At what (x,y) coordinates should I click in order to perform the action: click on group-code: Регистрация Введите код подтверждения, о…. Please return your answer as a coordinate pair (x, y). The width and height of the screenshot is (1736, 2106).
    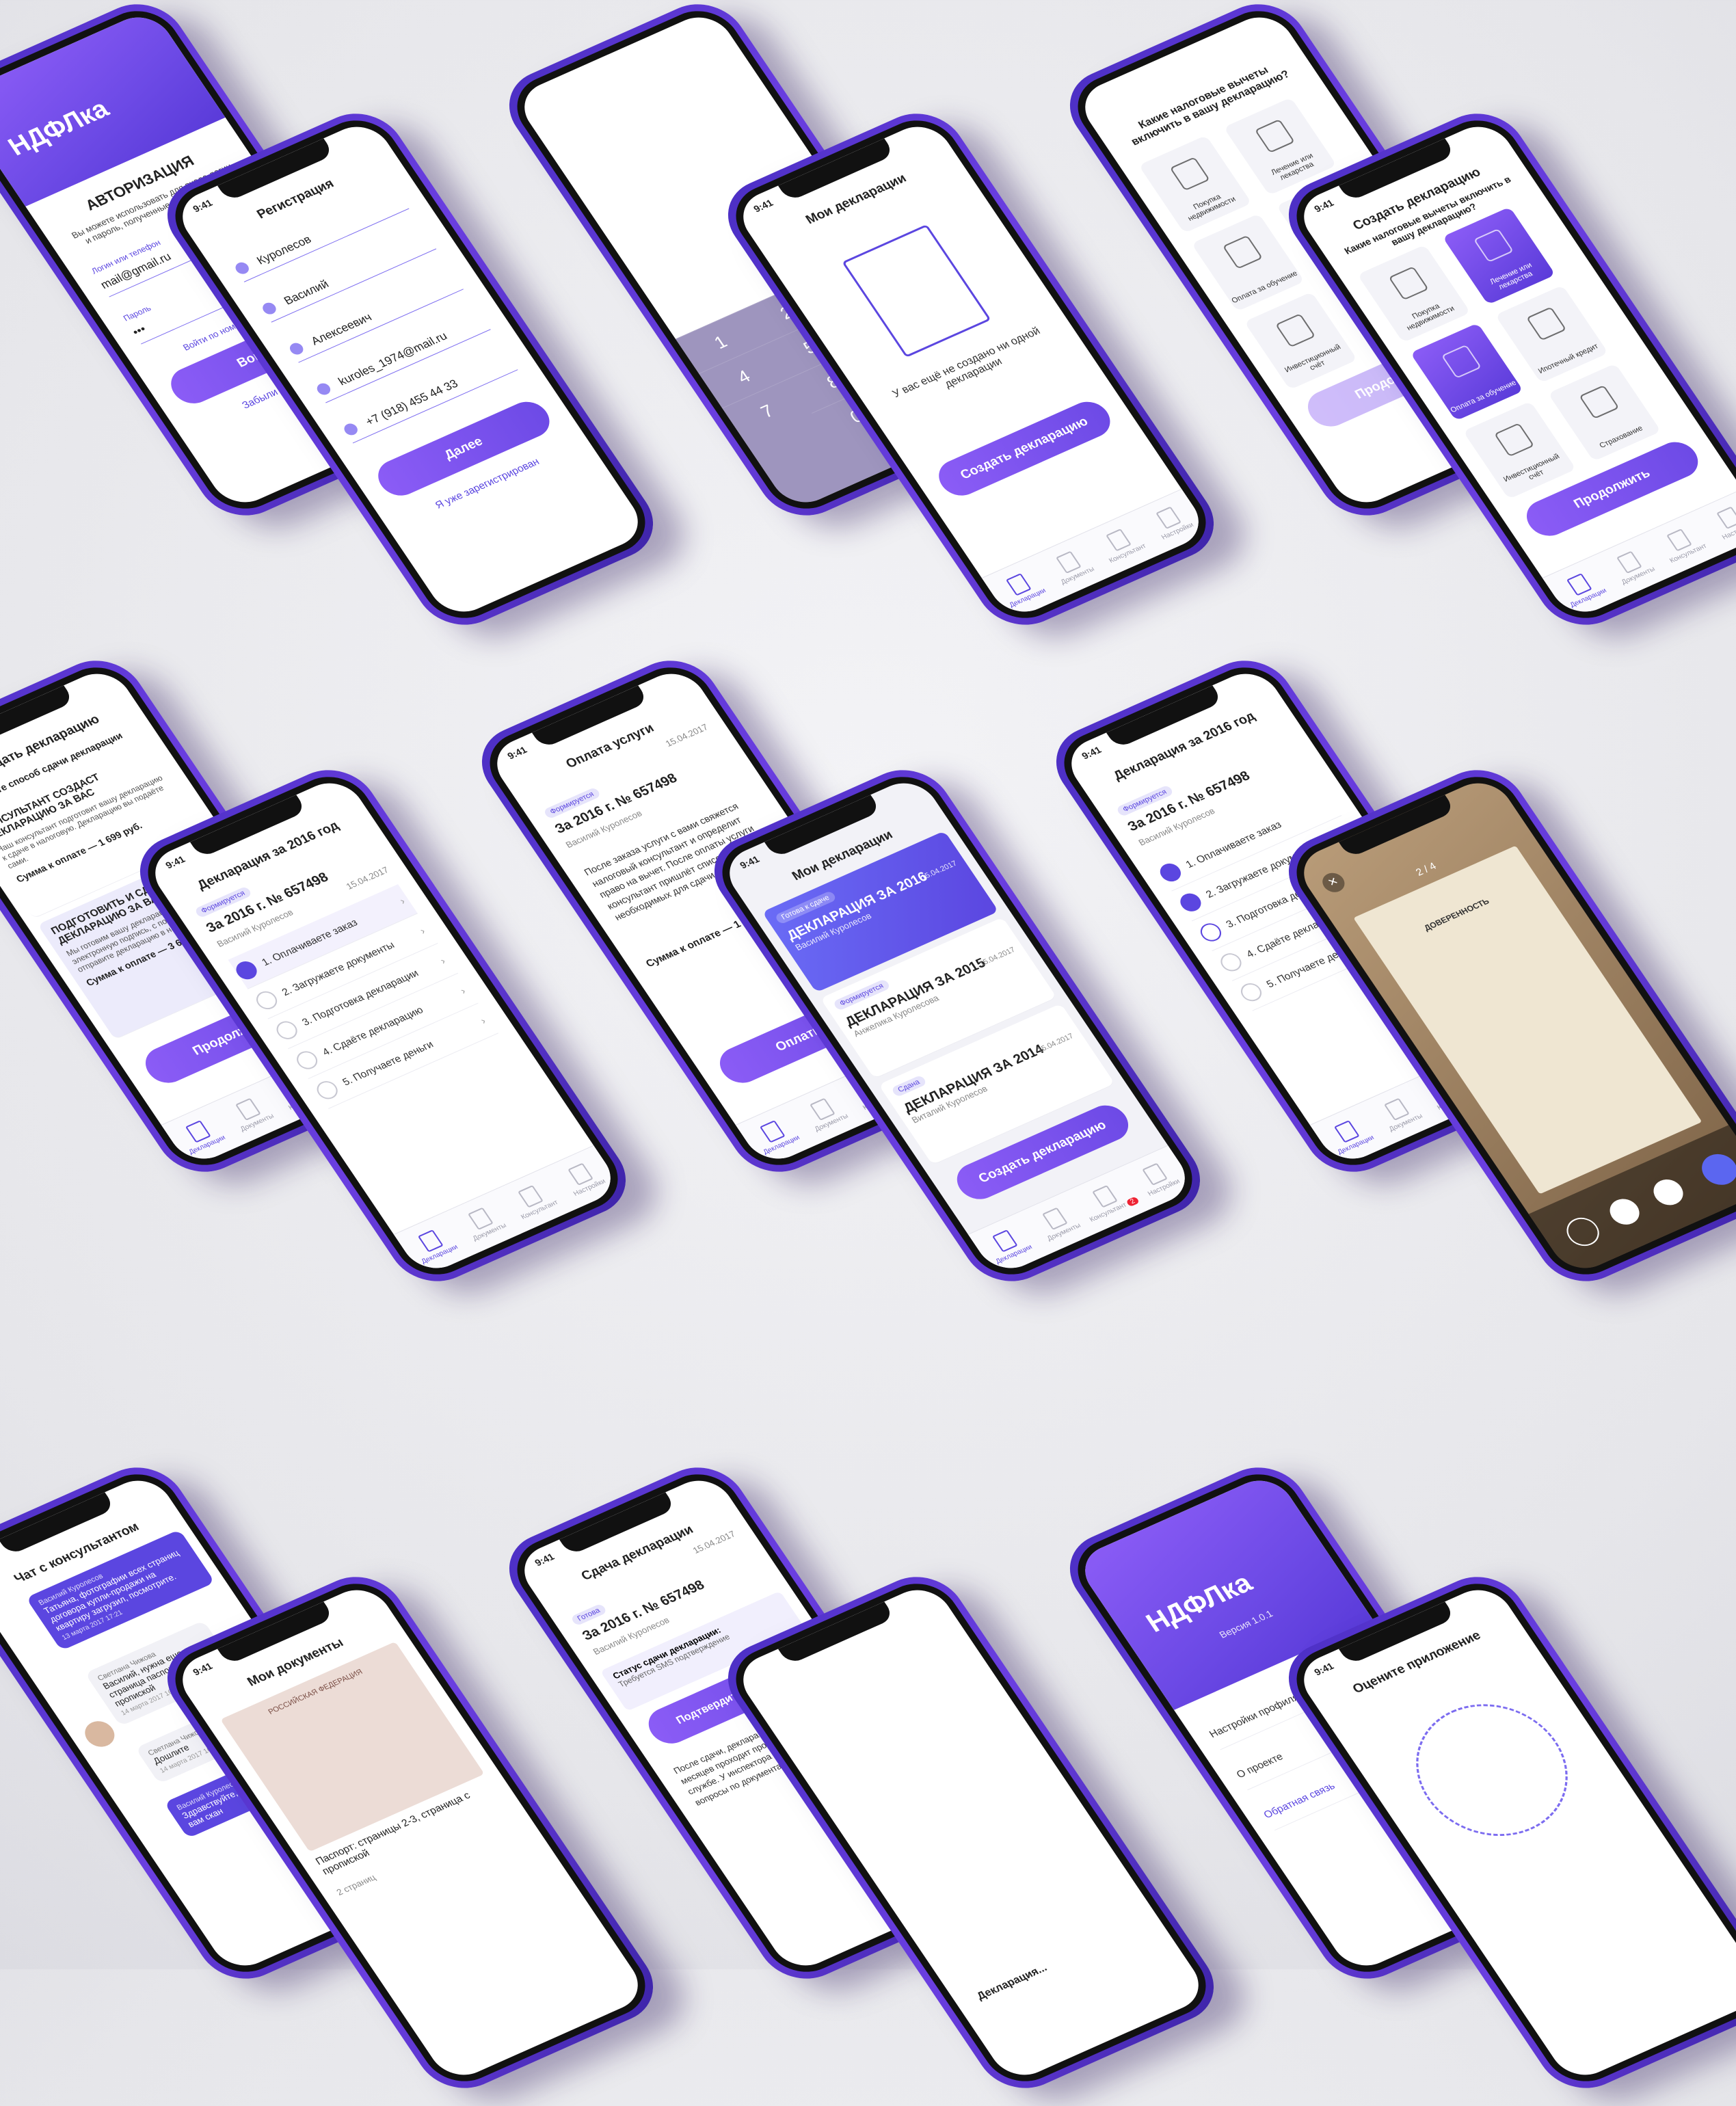
    Looking at the image, I should click on (861, 321).